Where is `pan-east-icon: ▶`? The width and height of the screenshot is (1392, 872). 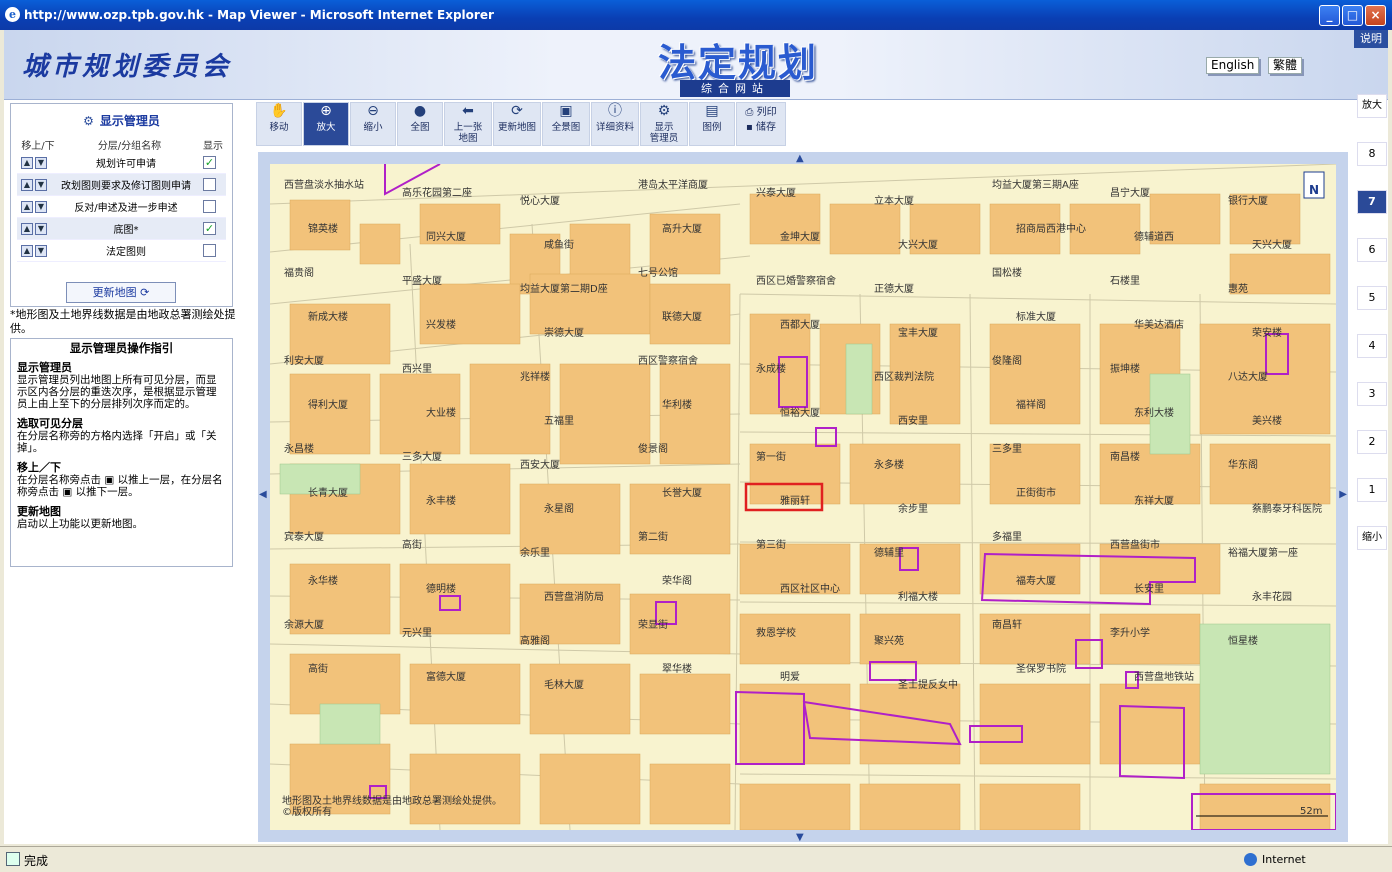
pan-east-icon: ▶ is located at coordinates (1343, 494).